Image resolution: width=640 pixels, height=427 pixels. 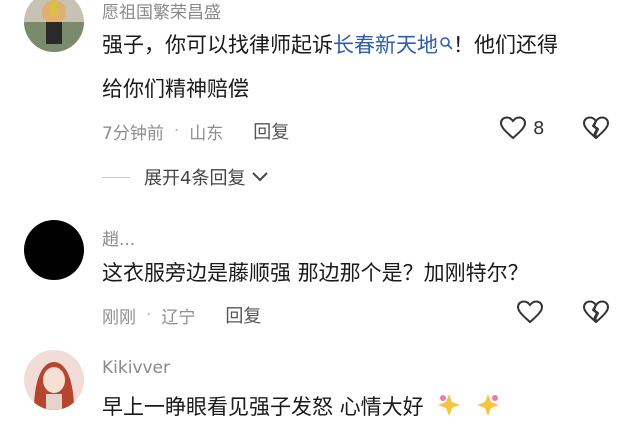 What do you see at coordinates (119, 317) in the screenshot?
I see `comment-time: 刚刚` at bounding box center [119, 317].